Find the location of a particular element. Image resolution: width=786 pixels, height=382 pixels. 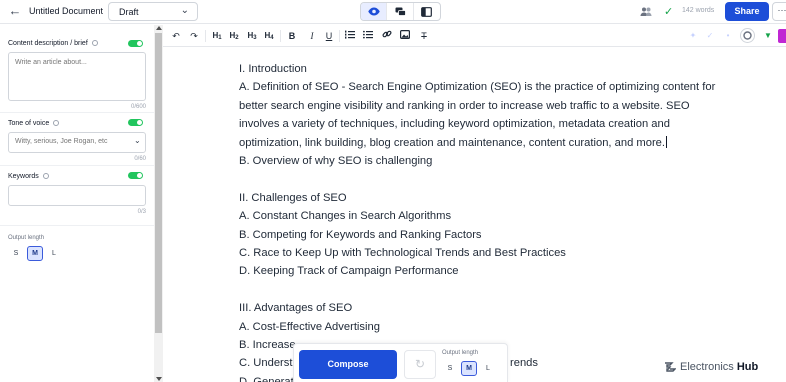

content-brief-label: Content description / brief is located at coordinates (53, 43).